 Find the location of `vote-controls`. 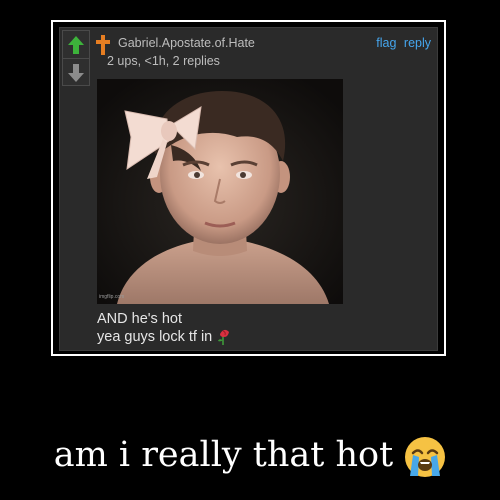

vote-controls is located at coordinates (76, 58).